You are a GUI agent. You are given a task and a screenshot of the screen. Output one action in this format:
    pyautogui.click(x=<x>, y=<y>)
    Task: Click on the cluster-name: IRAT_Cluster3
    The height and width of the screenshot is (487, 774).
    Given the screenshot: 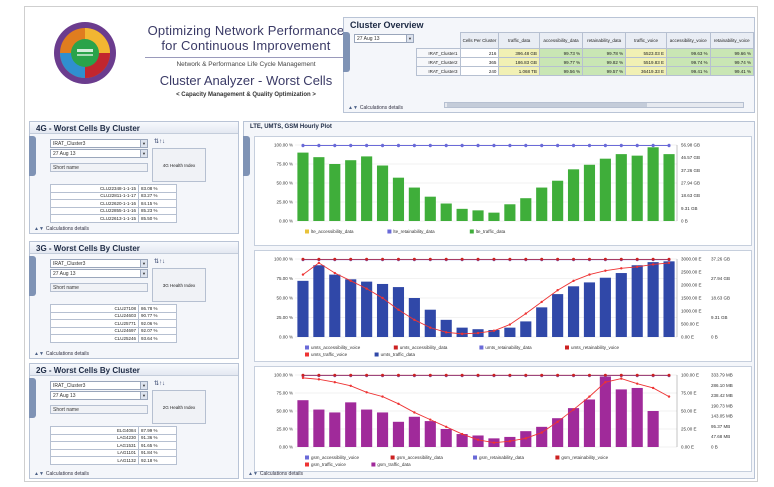 What is the action you would take?
    pyautogui.click(x=438, y=71)
    